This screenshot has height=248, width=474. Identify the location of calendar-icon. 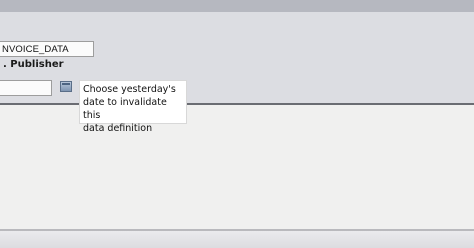
(66, 86).